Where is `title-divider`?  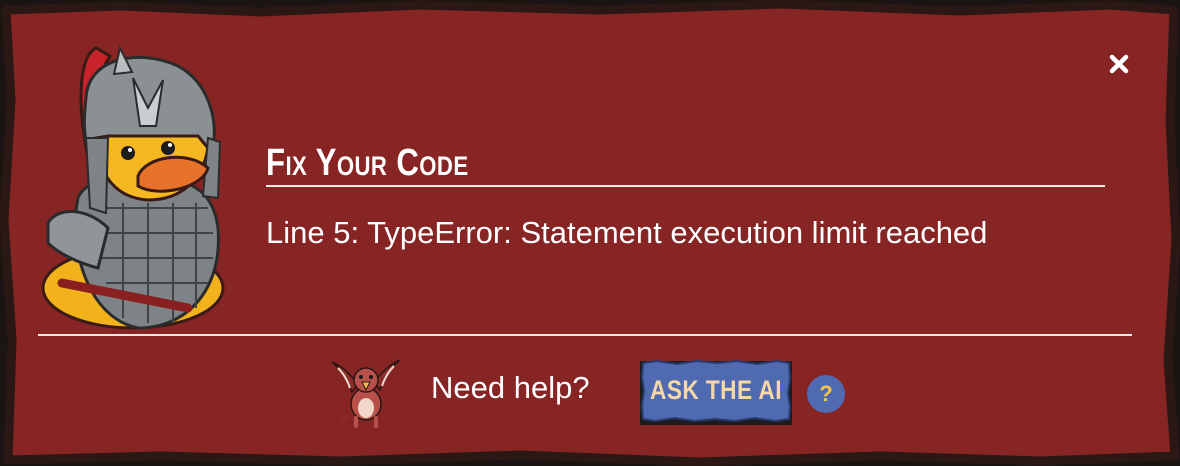
title-divider is located at coordinates (685, 186).